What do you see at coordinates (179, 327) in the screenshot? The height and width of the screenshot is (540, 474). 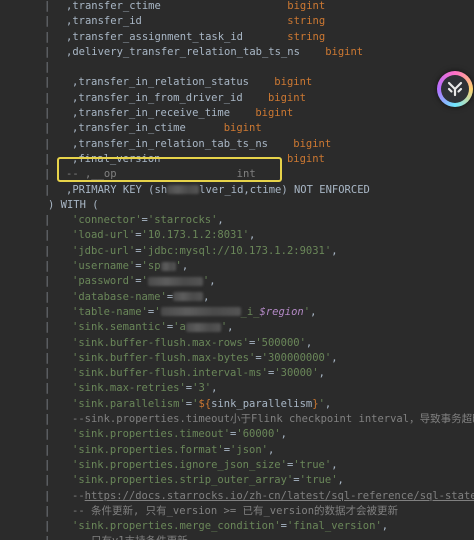 I see `code-token: 'a` at bounding box center [179, 327].